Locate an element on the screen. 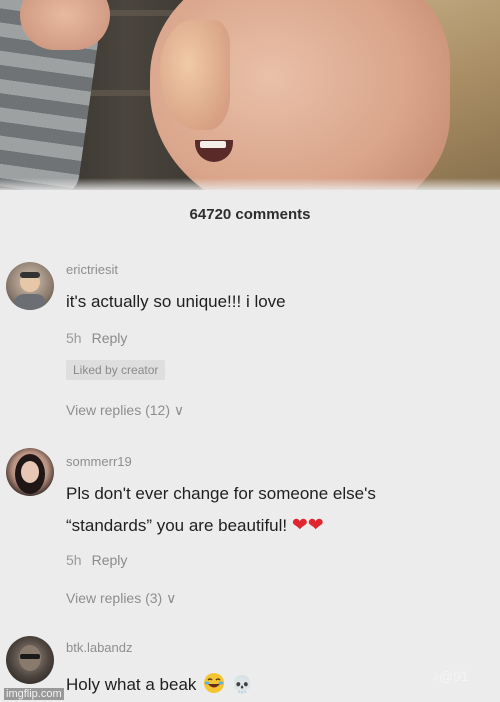  hand-shape is located at coordinates (65, 25).